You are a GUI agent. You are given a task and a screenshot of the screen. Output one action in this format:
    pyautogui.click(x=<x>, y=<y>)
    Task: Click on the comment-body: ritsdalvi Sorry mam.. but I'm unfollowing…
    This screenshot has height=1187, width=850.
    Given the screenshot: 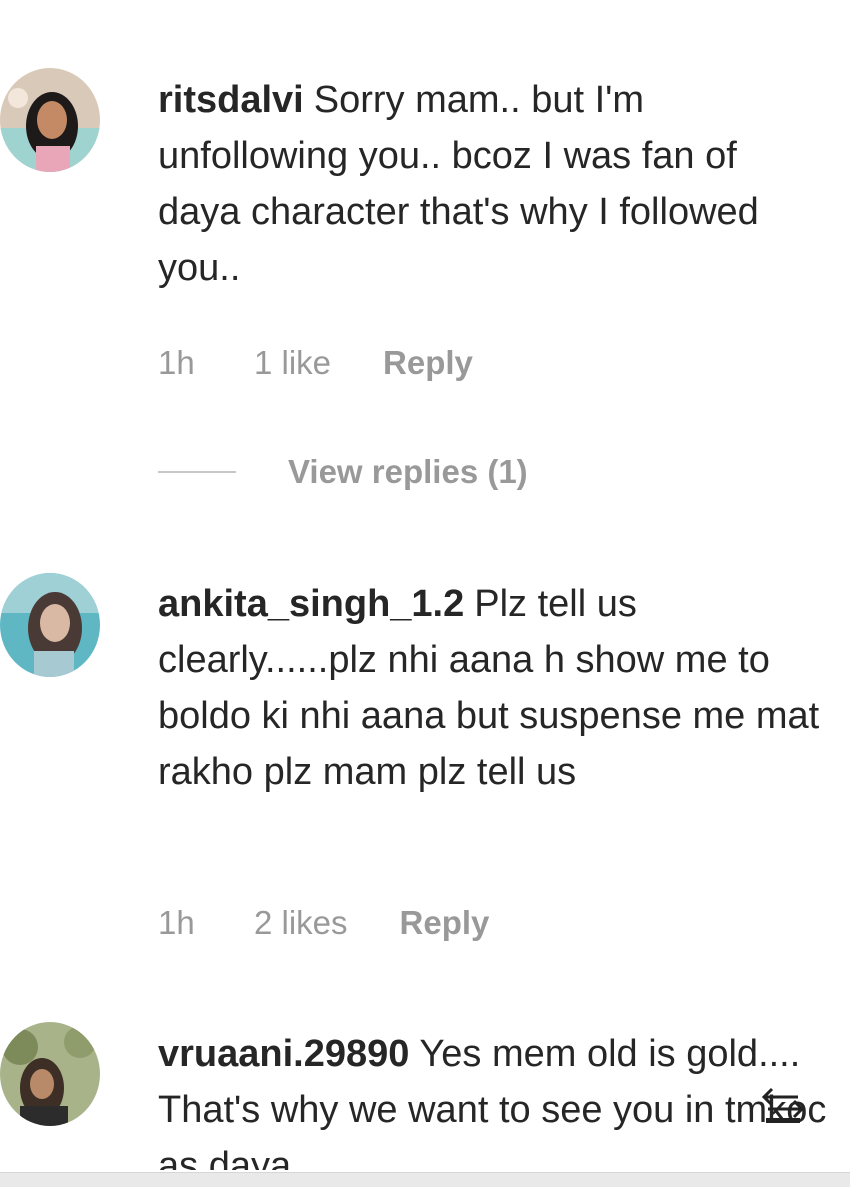 What is the action you would take?
    pyautogui.click(x=493, y=184)
    